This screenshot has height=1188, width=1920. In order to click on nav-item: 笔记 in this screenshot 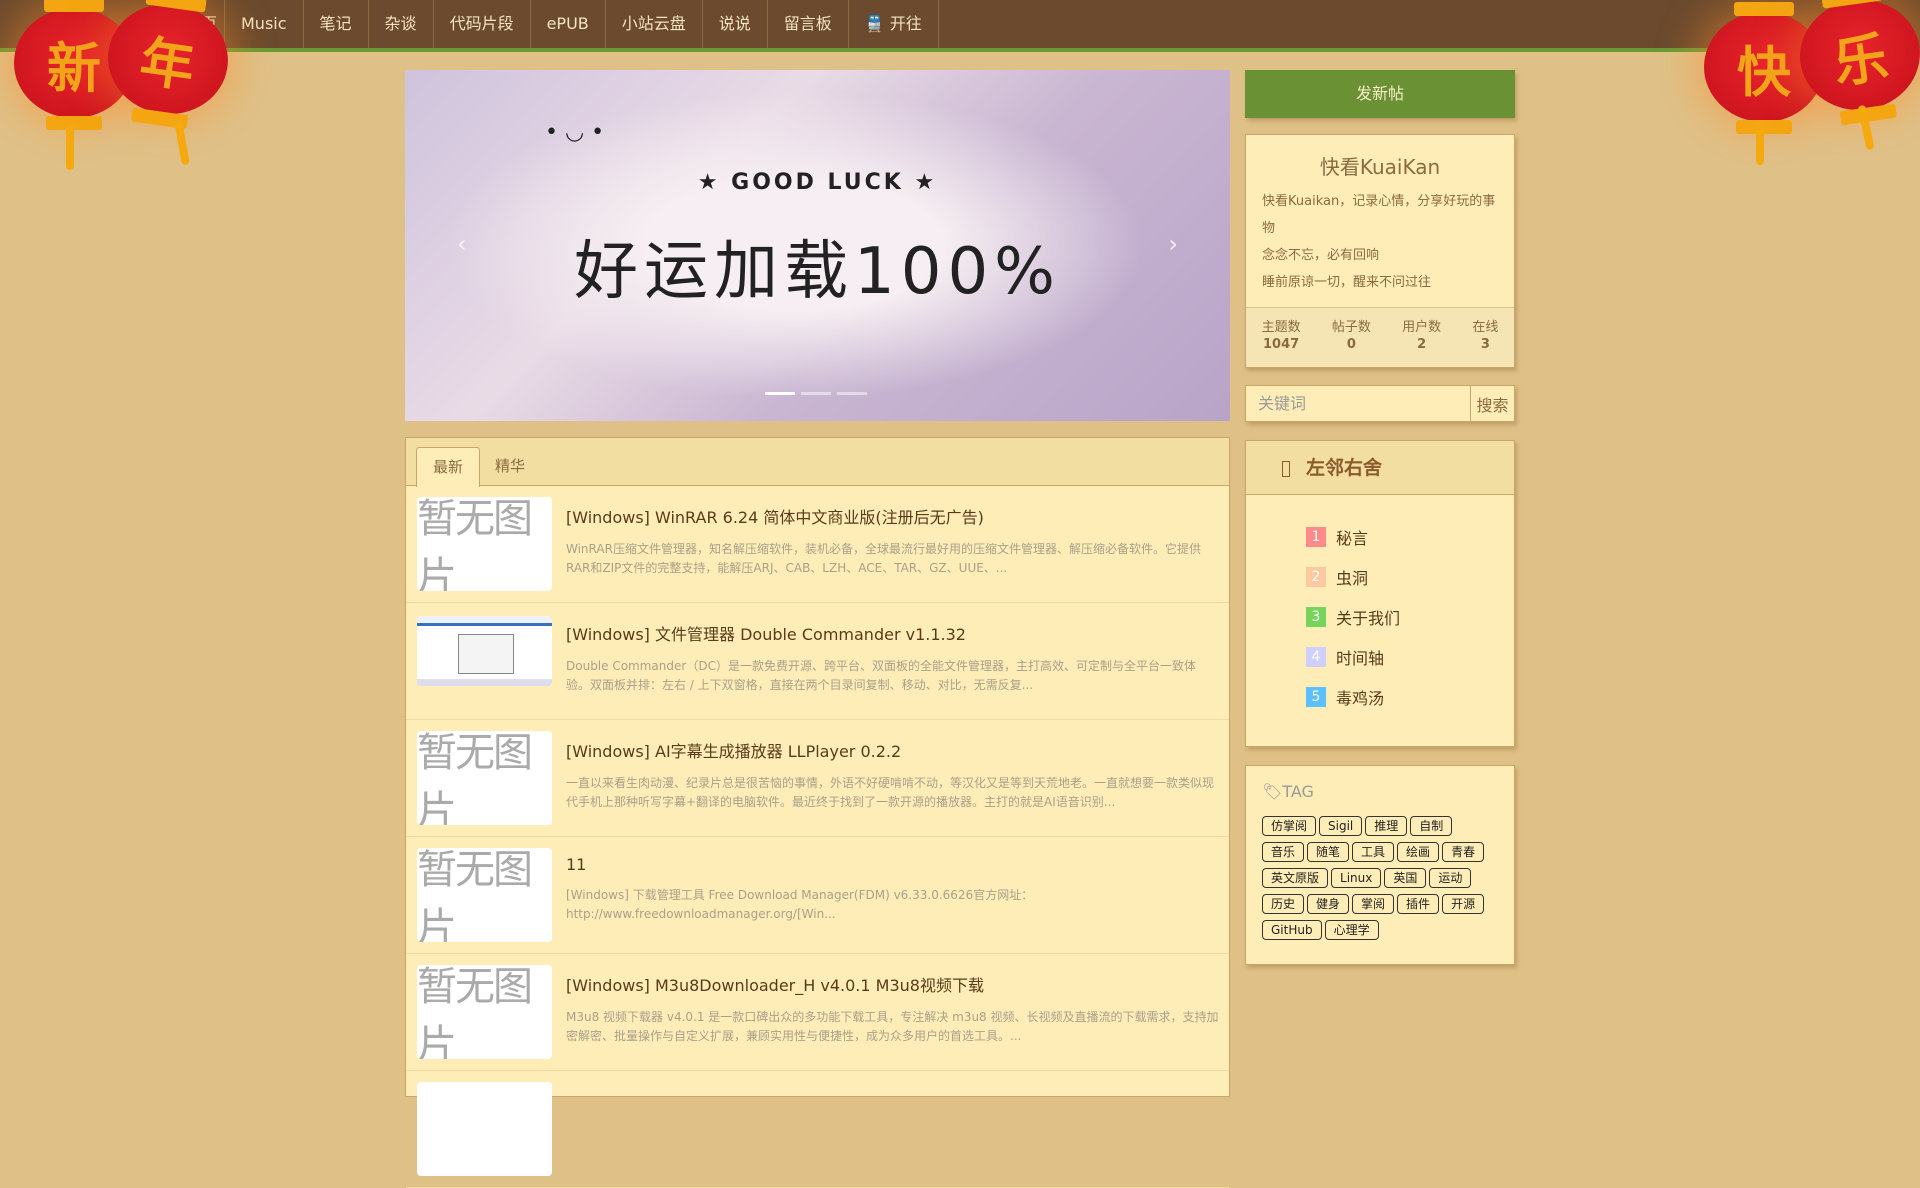, I will do `click(336, 24)`.